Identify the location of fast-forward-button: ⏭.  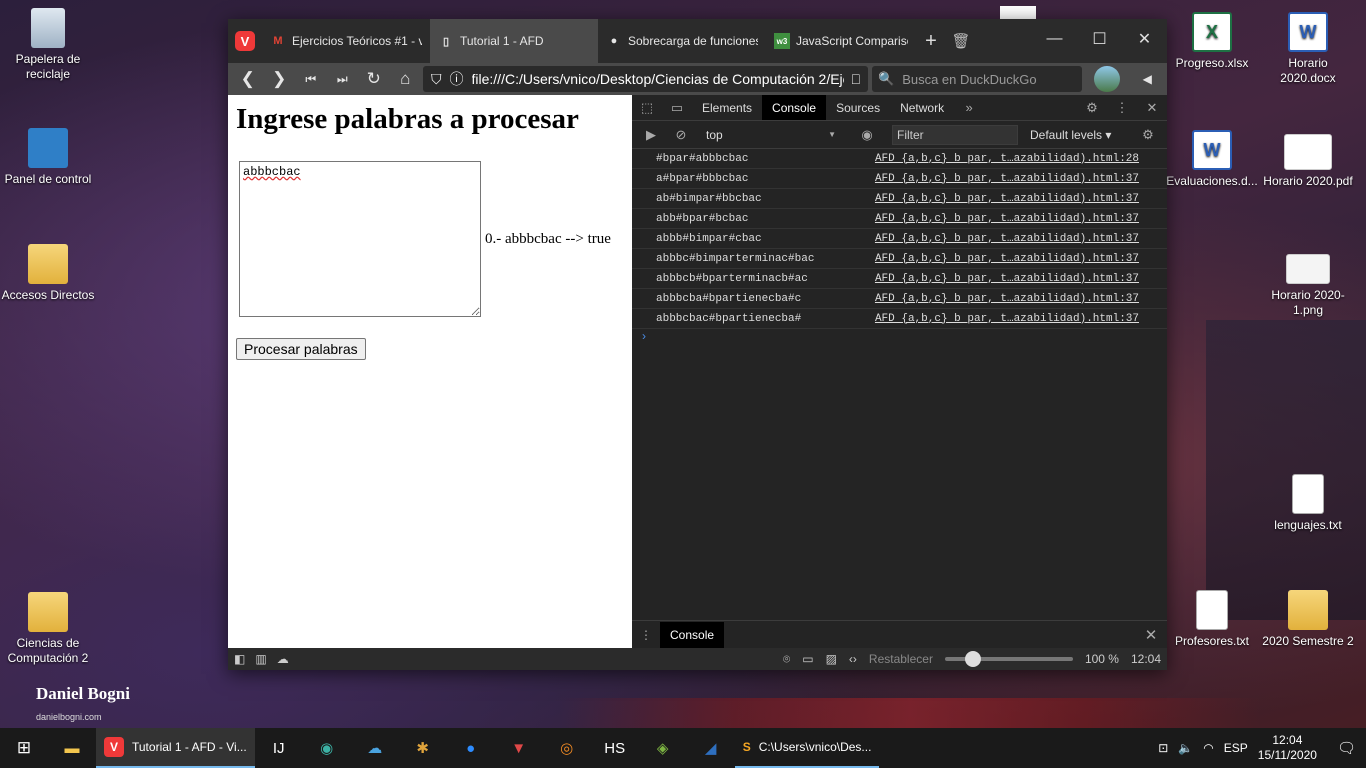
(343, 79).